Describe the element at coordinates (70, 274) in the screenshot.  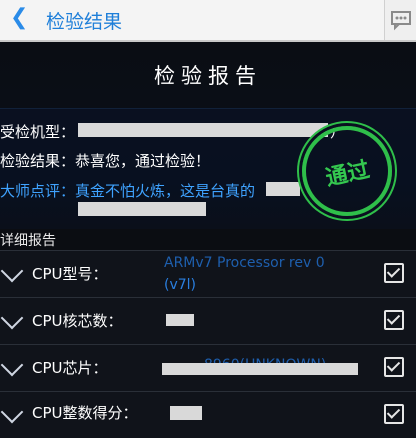
I see `row-label: CPU型号：` at that location.